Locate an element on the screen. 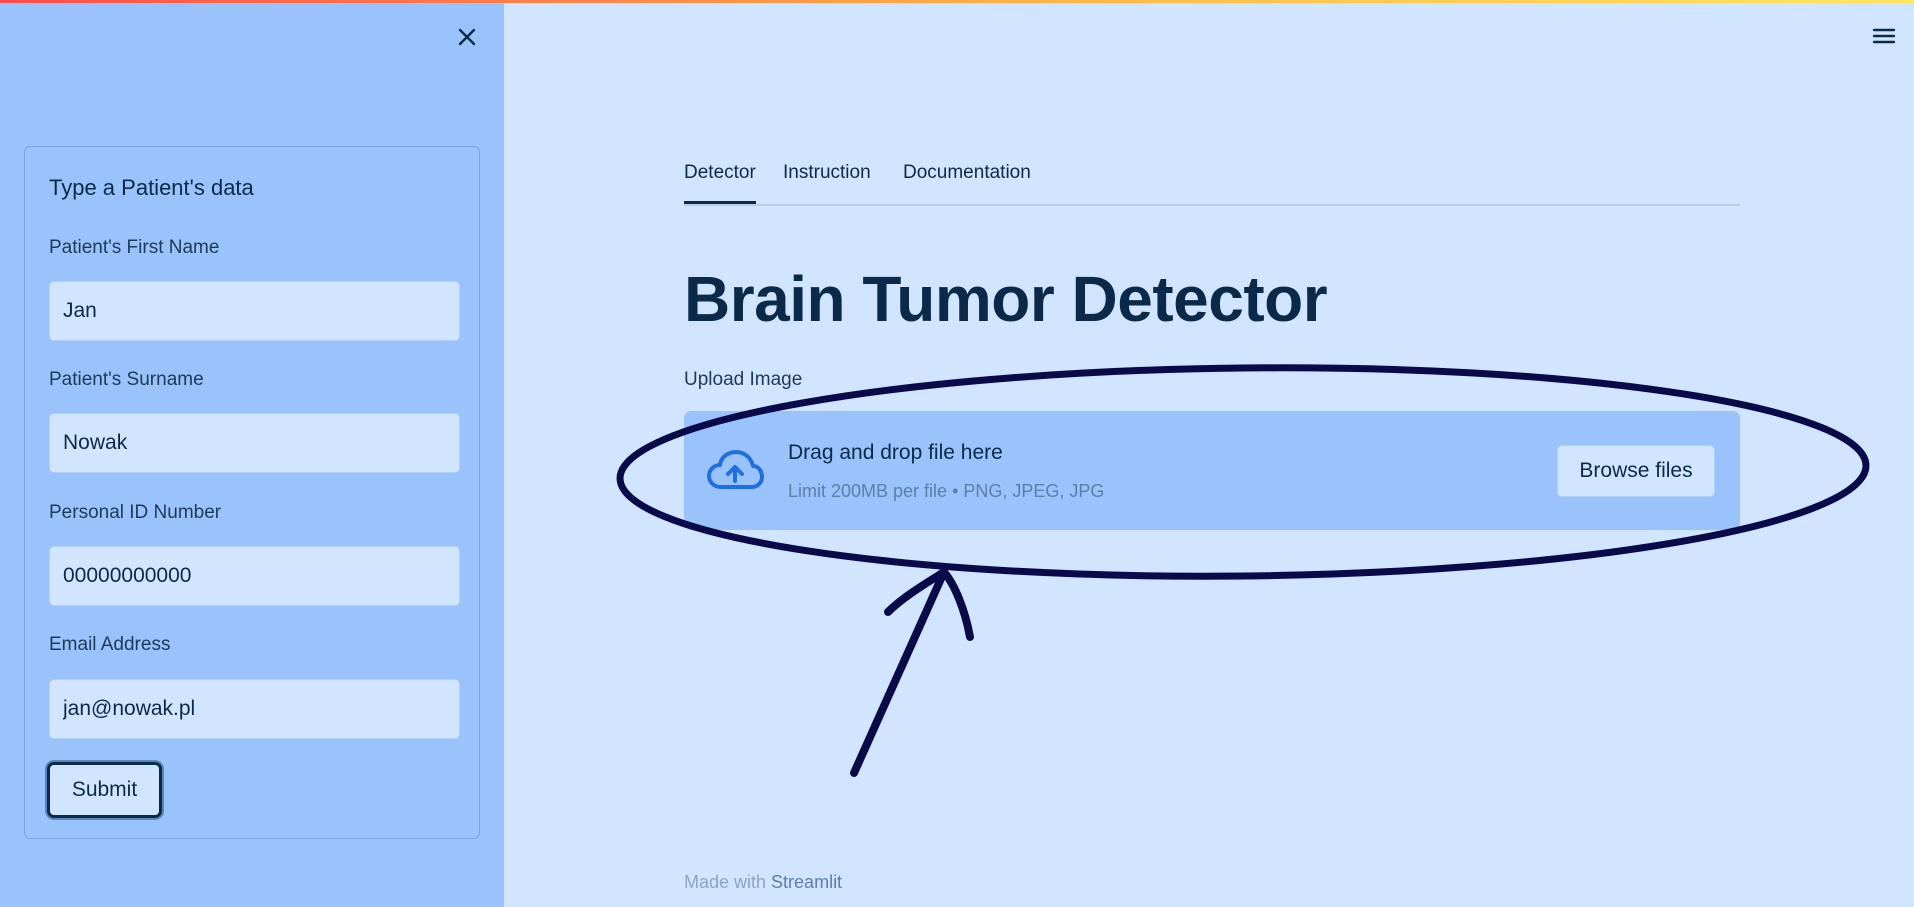 This screenshot has height=907, width=1914. browse-files-button: Browse files is located at coordinates (1636, 471).